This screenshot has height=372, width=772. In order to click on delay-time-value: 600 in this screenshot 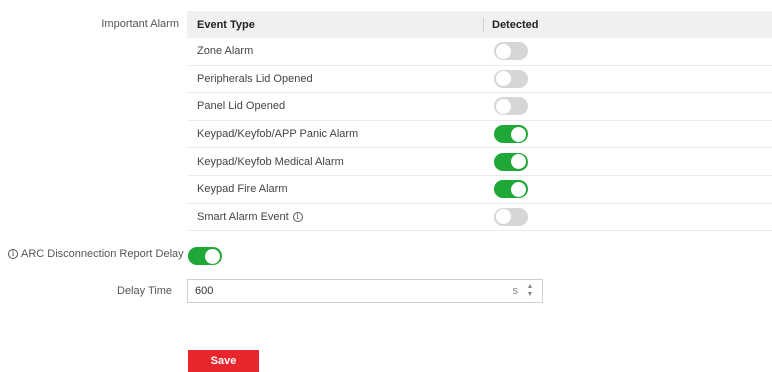, I will do `click(204, 291)`.